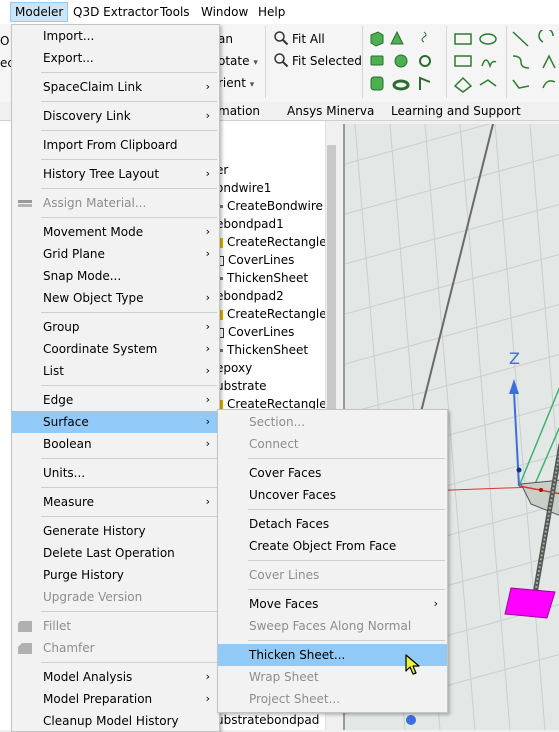 Image resolution: width=559 pixels, height=732 pixels. I want to click on tree-item: ubstratebondpad, so click(267, 720).